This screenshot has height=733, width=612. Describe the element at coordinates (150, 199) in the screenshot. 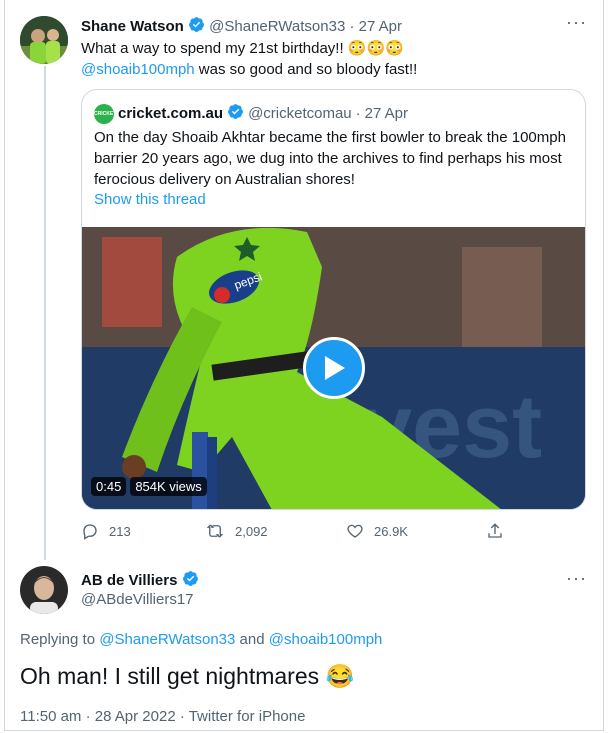

I see `show-thread-link: Show this thread` at that location.